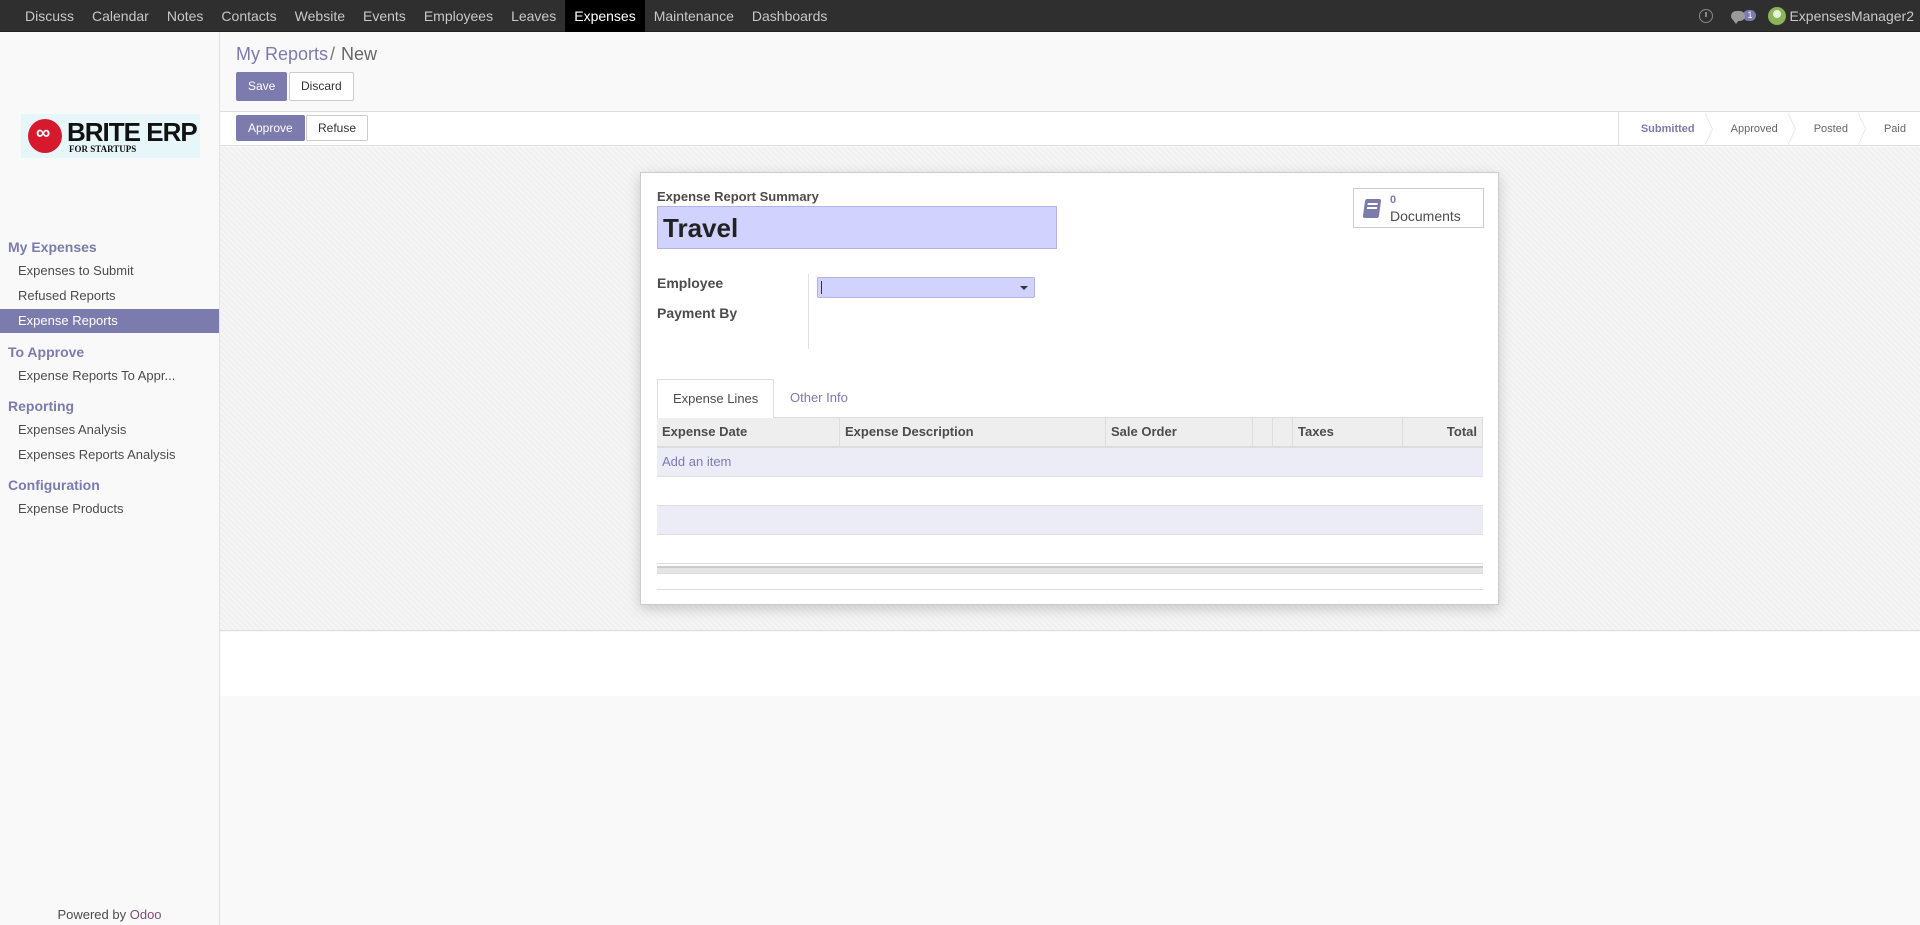 This screenshot has width=1920, height=925. I want to click on stage-submitted: Submitted, so click(1665, 129).